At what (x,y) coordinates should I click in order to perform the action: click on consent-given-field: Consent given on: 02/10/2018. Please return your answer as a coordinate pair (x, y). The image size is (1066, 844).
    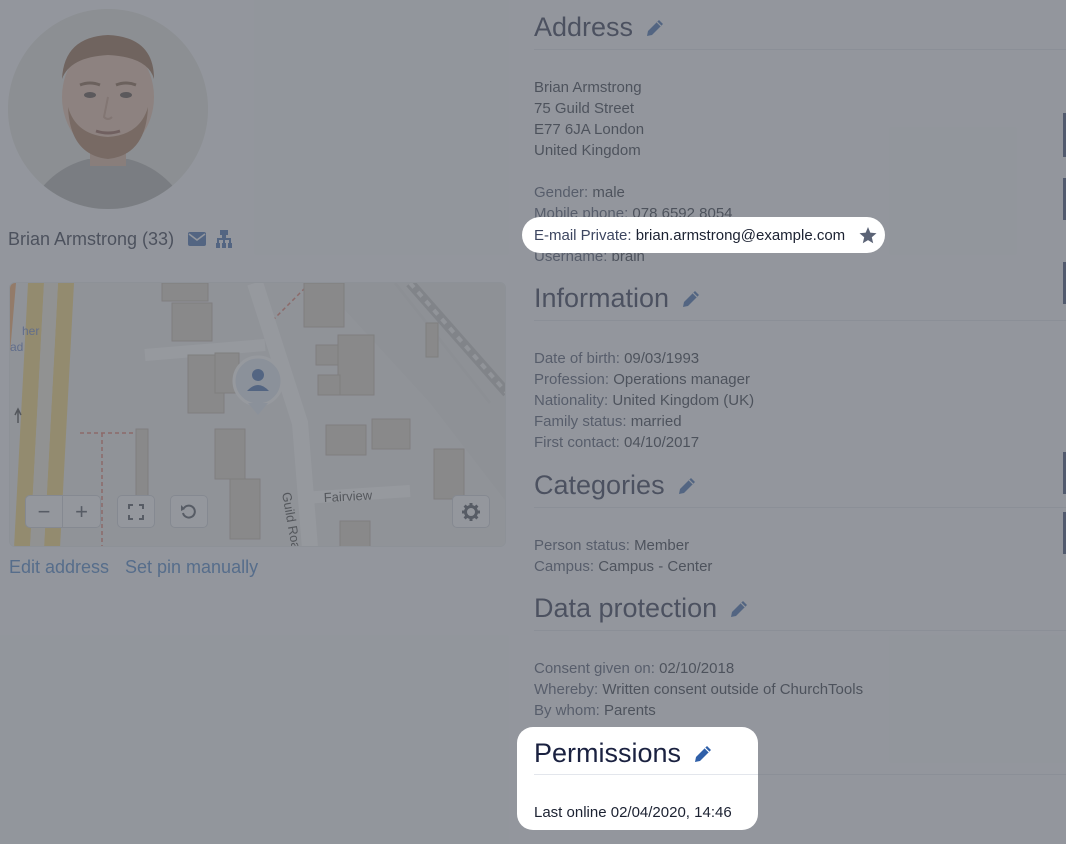
    Looking at the image, I should click on (634, 668).